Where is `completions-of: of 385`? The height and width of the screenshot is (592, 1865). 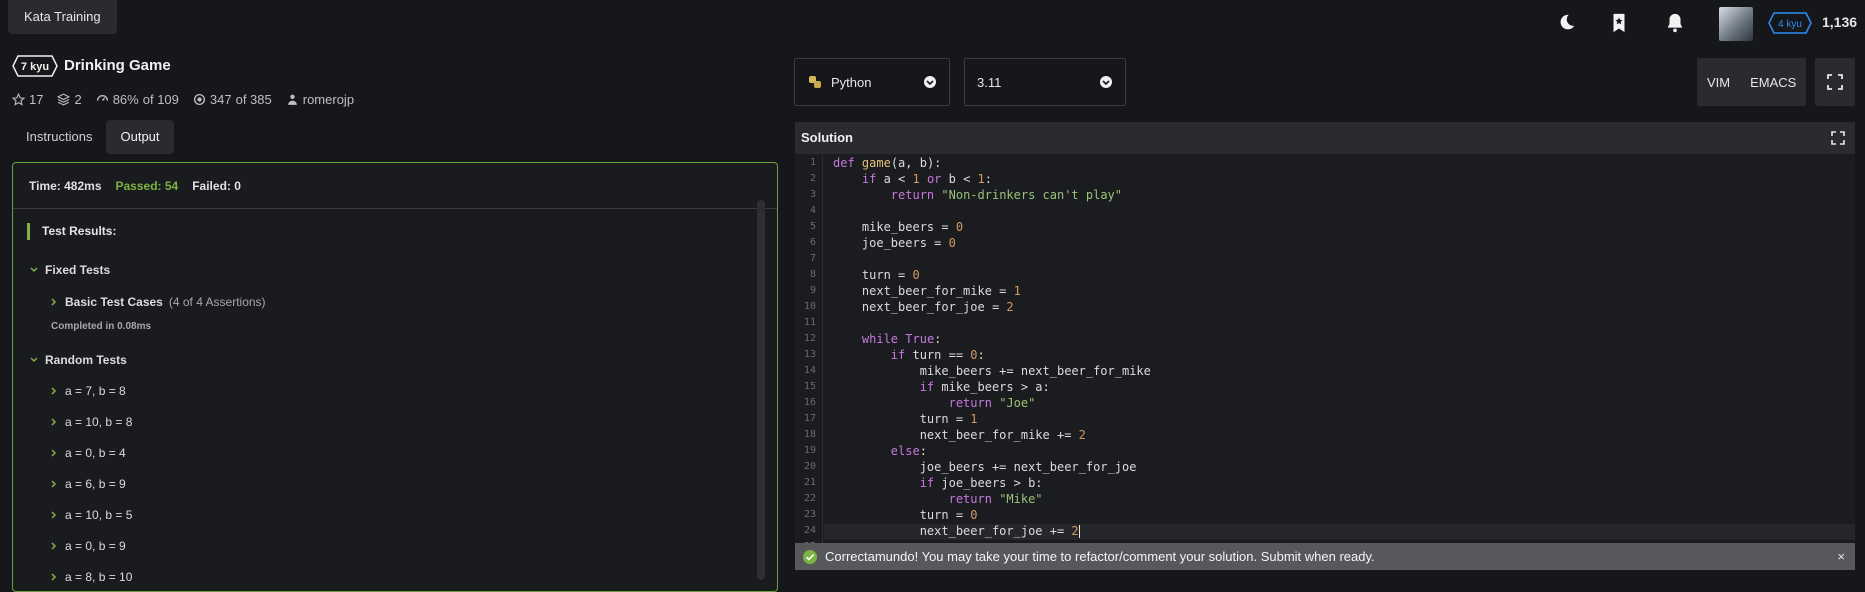 completions-of: of 385 is located at coordinates (253, 99).